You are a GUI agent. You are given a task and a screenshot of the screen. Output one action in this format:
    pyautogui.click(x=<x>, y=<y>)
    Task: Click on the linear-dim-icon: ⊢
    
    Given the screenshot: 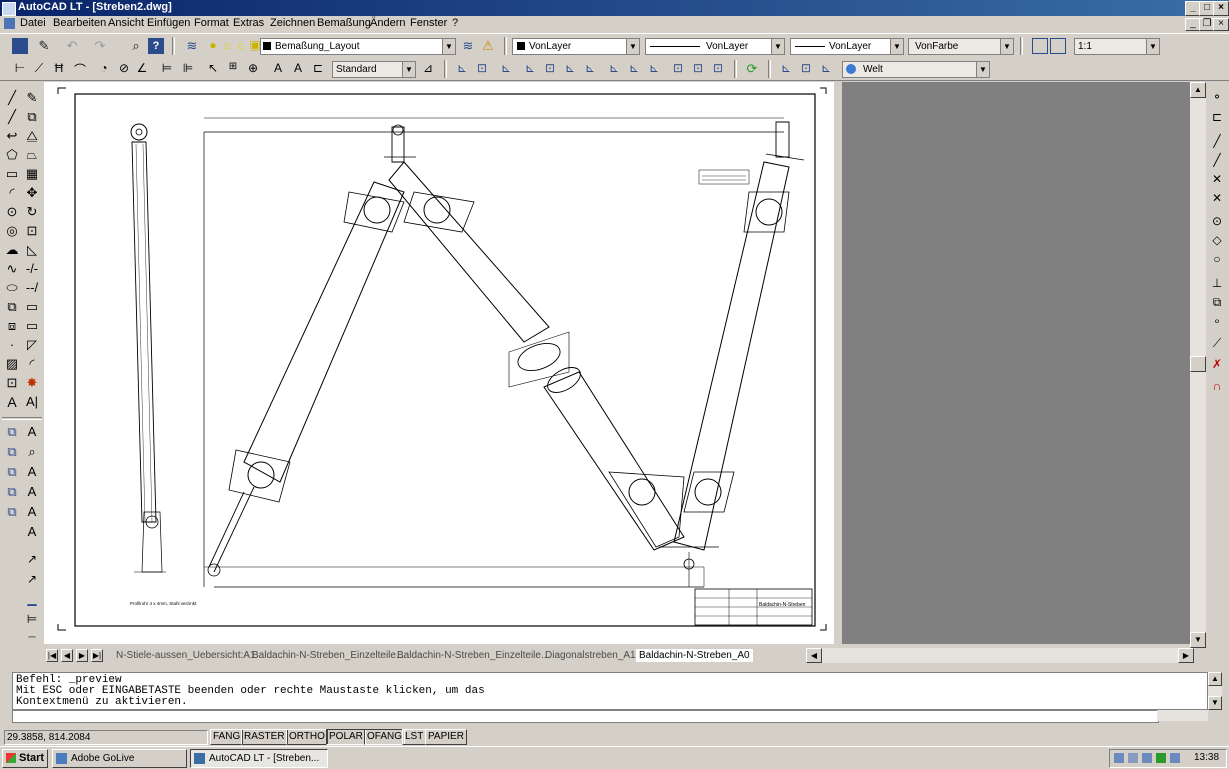 What is the action you would take?
    pyautogui.click(x=20, y=69)
    